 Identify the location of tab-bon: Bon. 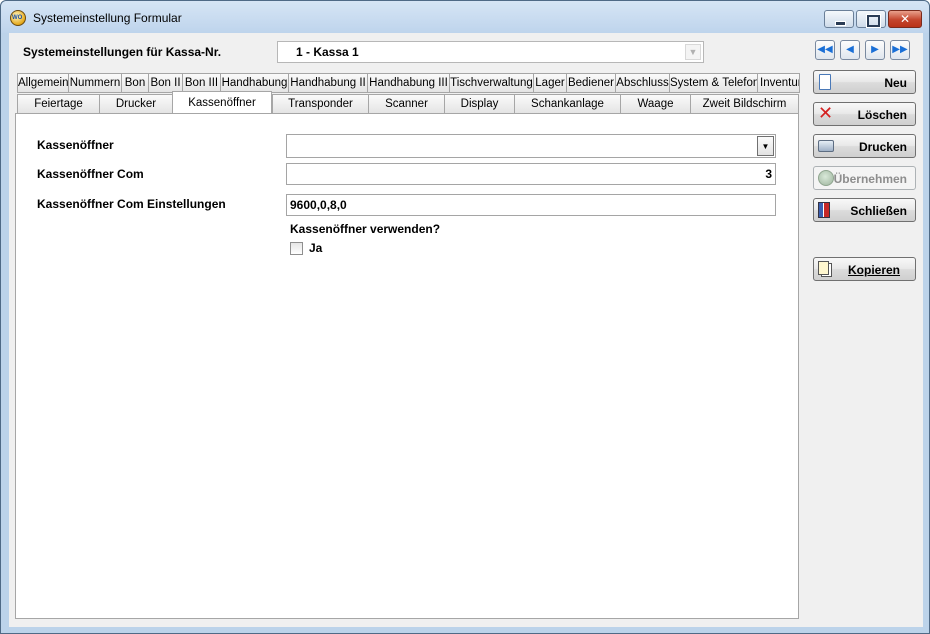
(134, 83).